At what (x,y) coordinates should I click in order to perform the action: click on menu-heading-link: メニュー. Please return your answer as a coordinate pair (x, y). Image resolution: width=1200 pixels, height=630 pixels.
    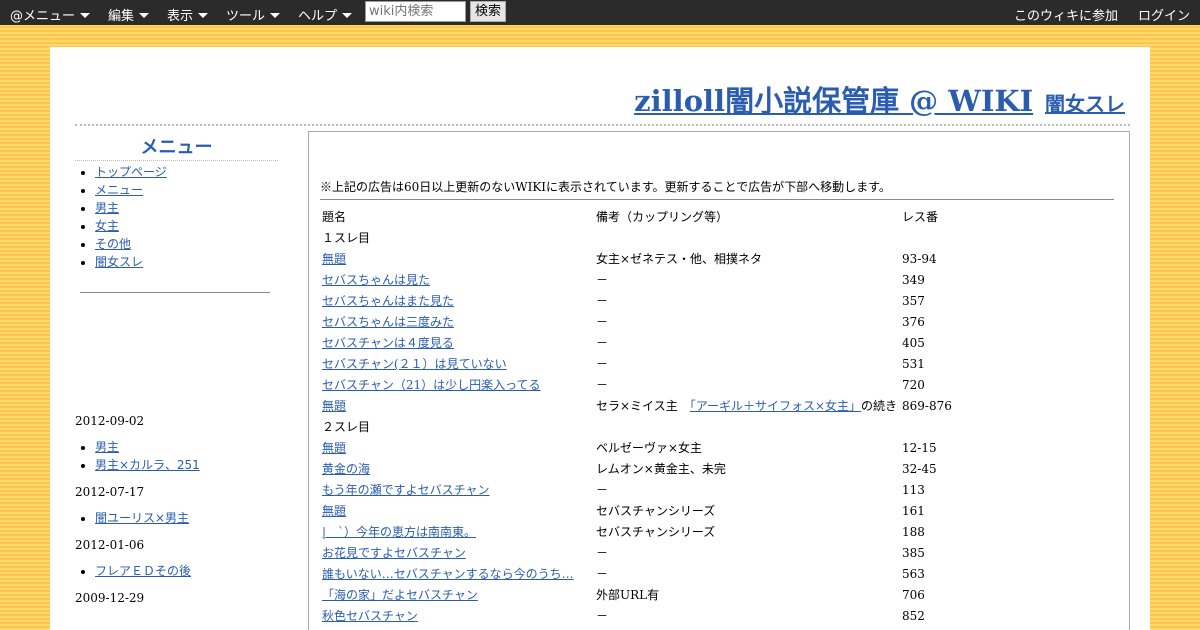
    Looking at the image, I should click on (177, 147).